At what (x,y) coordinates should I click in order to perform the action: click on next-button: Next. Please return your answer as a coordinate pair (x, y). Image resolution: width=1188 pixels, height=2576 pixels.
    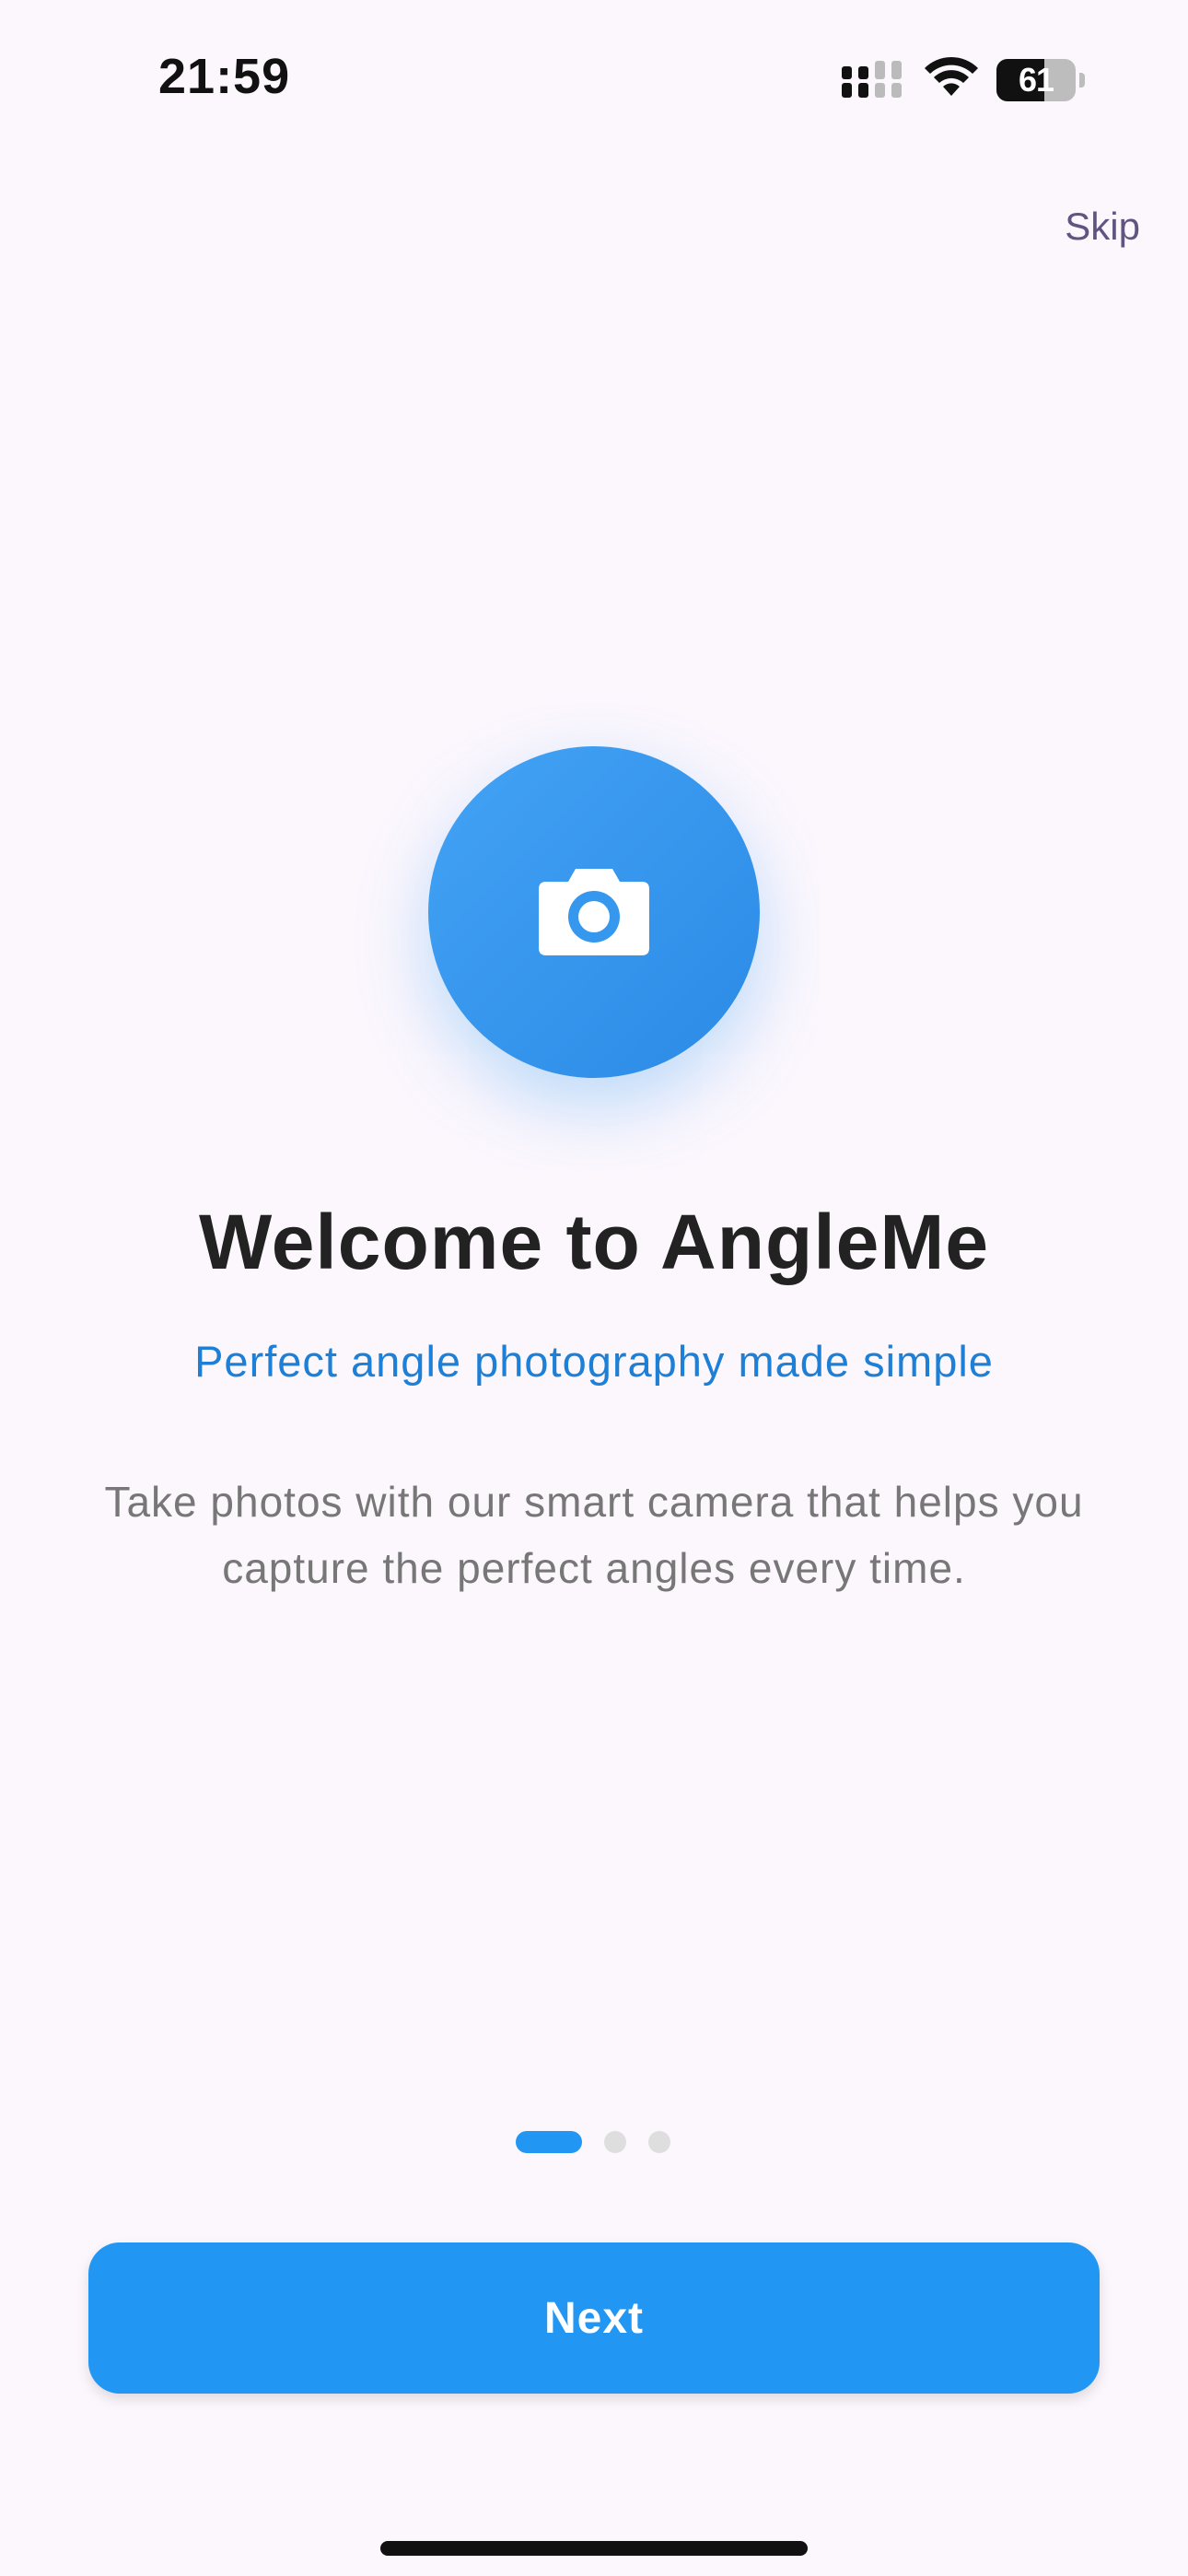
    Looking at the image, I should click on (594, 2318).